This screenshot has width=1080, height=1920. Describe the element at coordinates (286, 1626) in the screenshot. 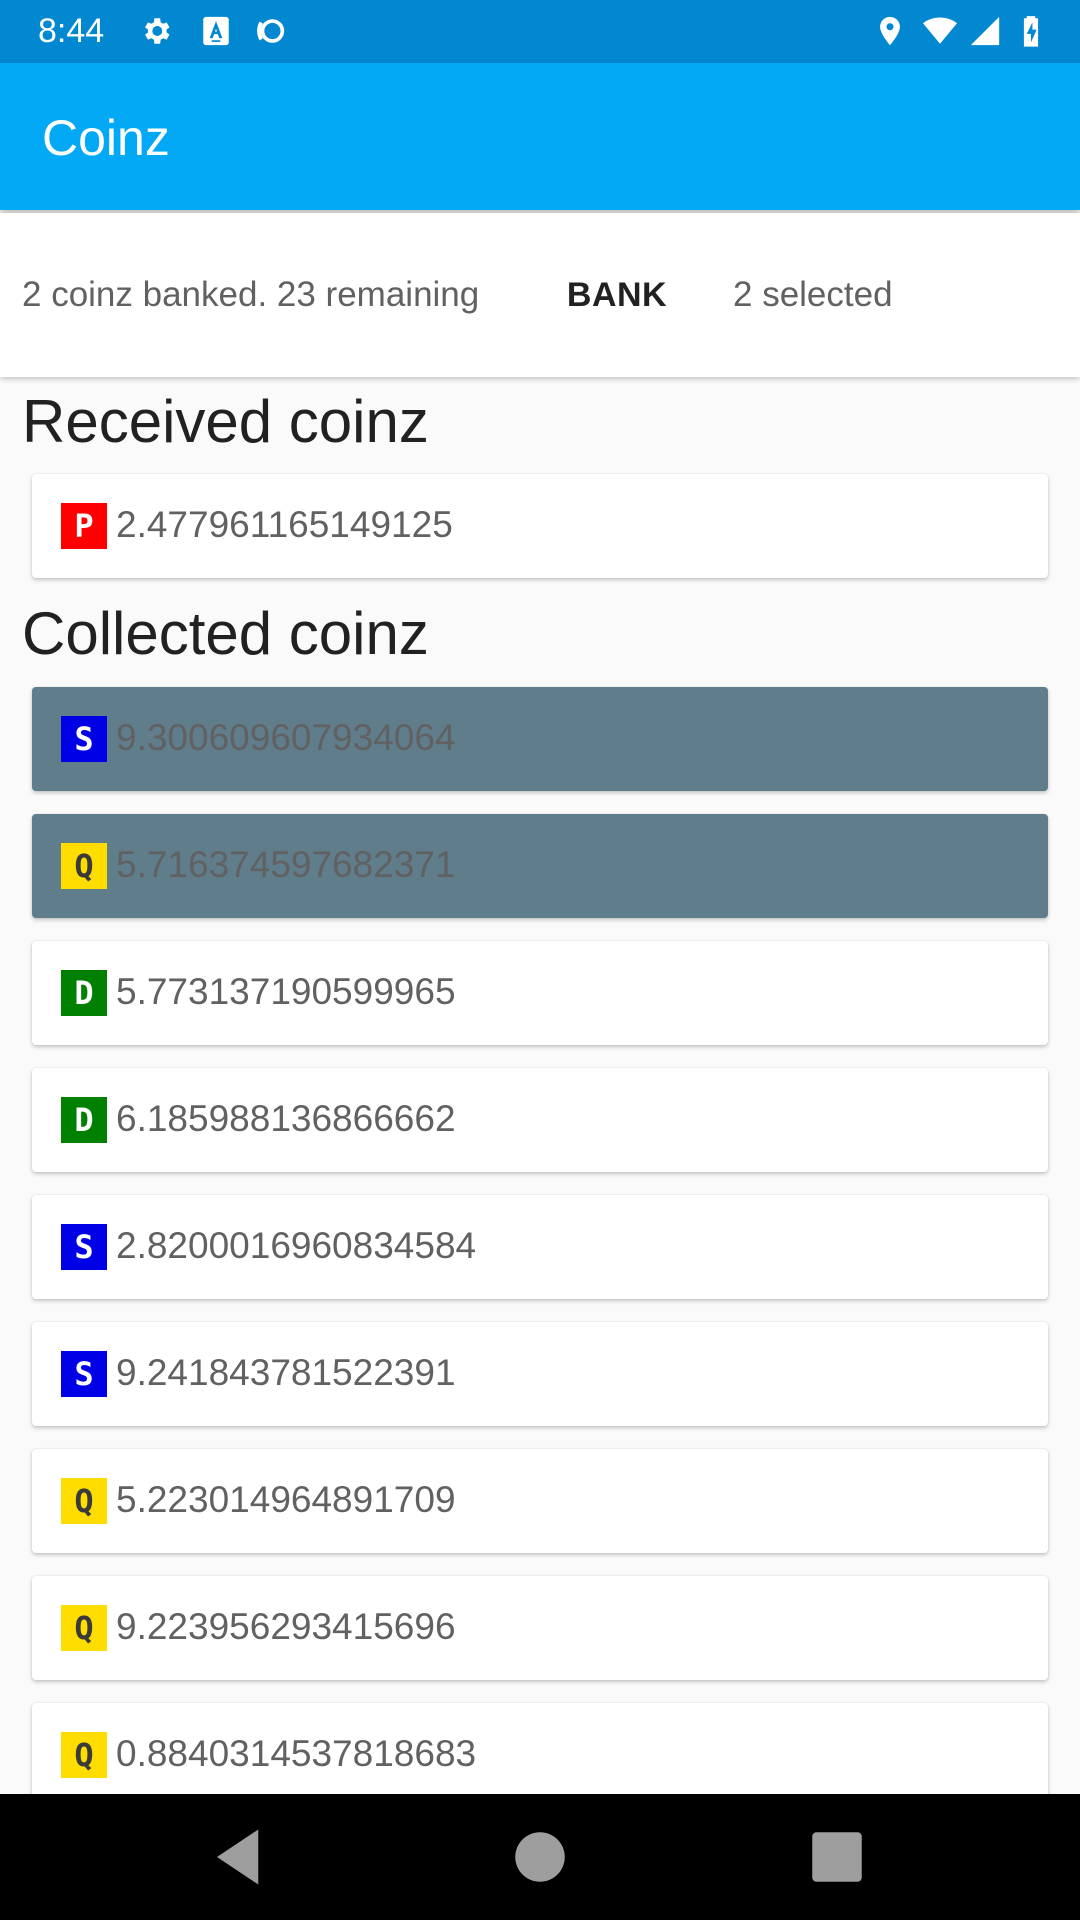

I see `coin-value: 9.223956293415696` at that location.